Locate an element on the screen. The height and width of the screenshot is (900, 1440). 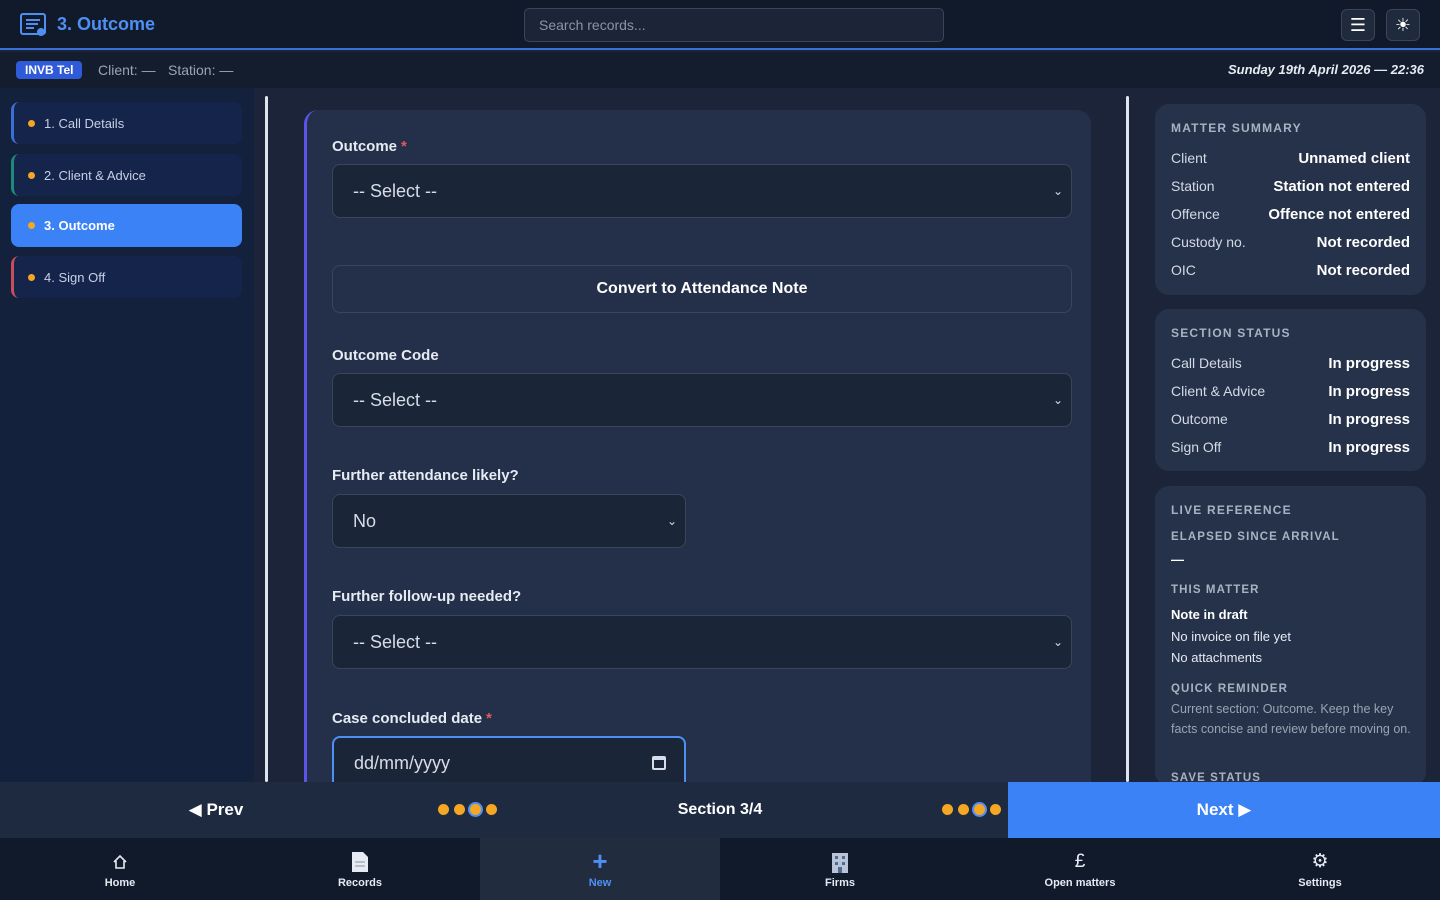
panel-title: MATTER SUMMARY is located at coordinates (1236, 128).